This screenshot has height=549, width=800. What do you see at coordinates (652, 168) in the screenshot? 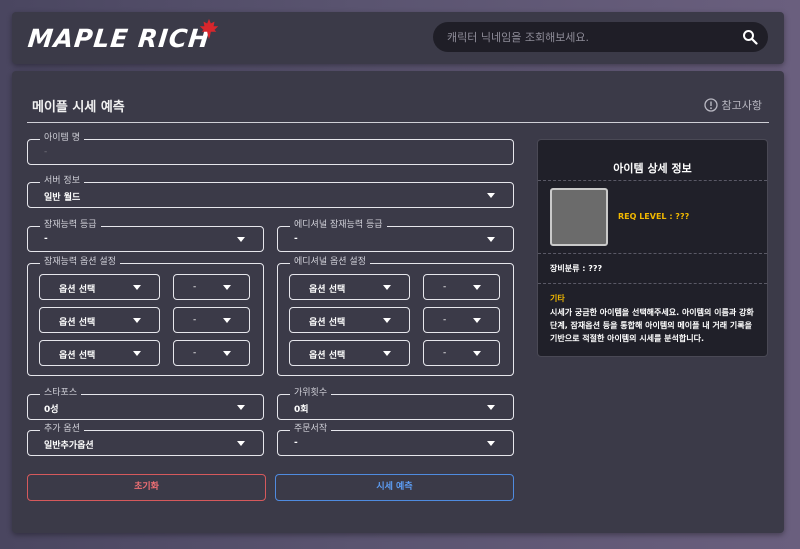
I see `detail-title: 아이템 상세 정보` at bounding box center [652, 168].